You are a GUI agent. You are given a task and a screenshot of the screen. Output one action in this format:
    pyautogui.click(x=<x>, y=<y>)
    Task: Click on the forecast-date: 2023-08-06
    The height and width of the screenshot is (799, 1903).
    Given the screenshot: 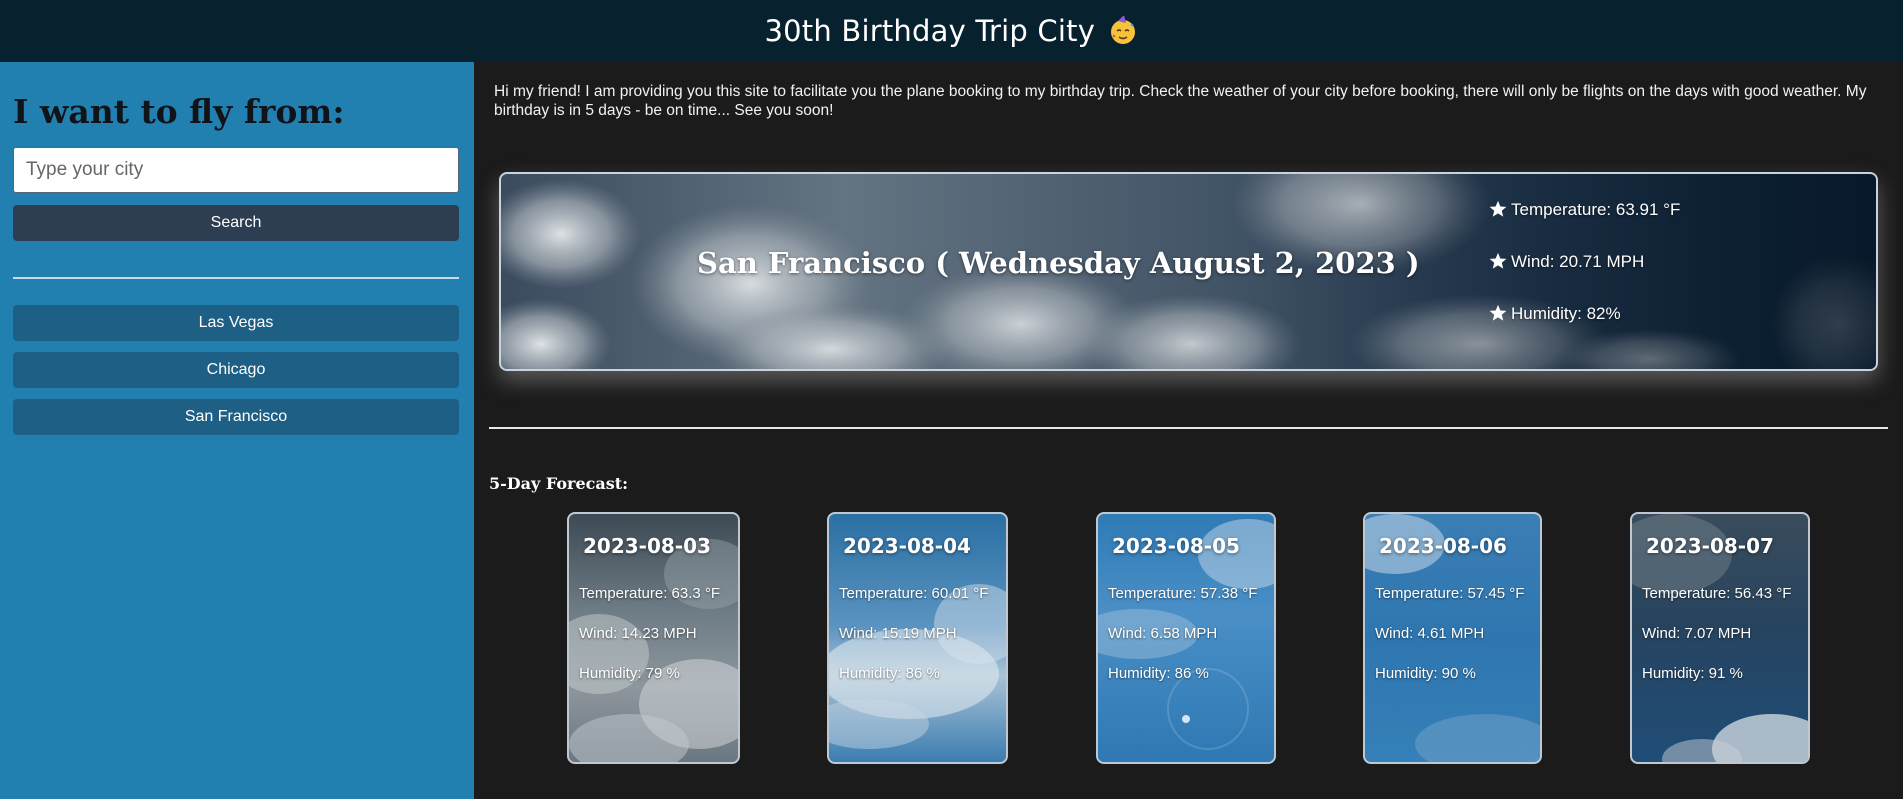 What is the action you would take?
    pyautogui.click(x=1443, y=546)
    